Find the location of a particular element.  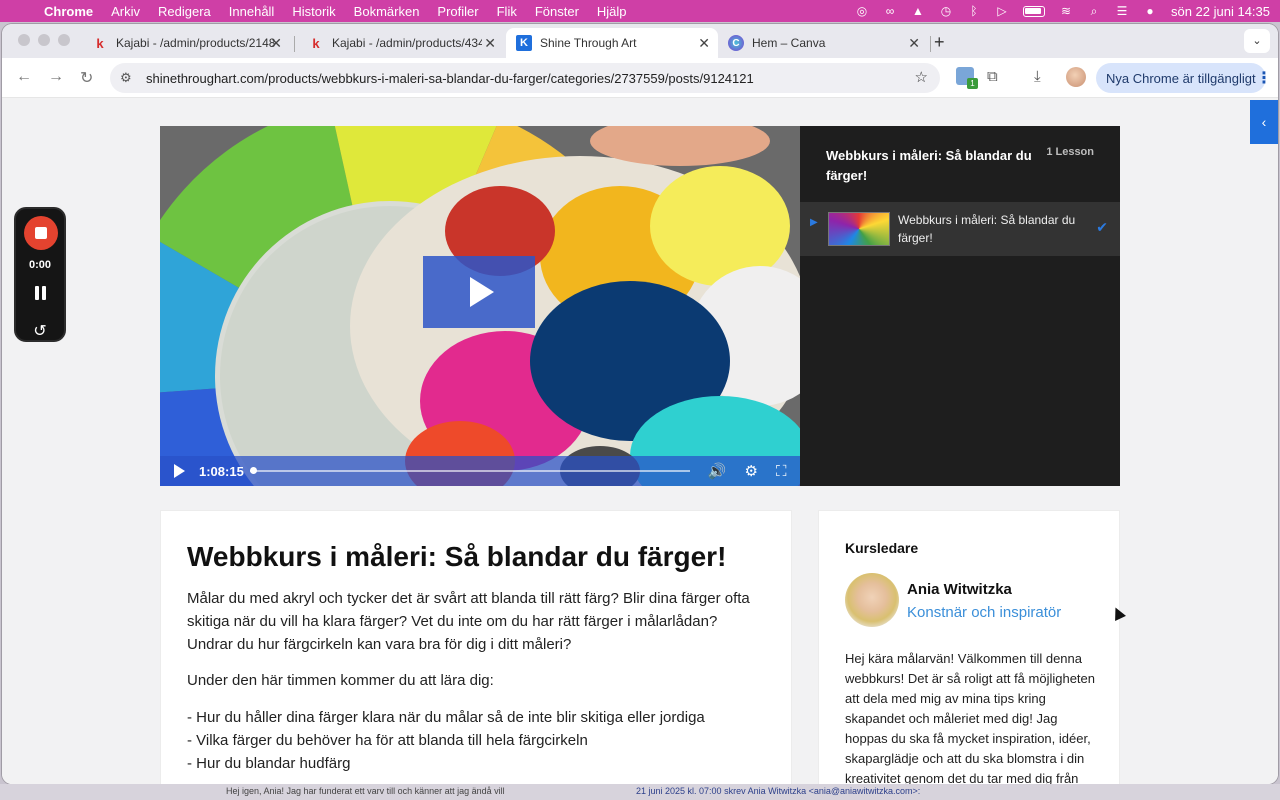

volume-icon: 🔊 is located at coordinates (717, 471).